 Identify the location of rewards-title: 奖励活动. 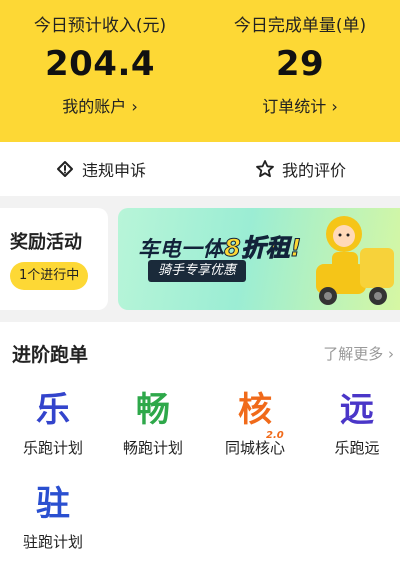
(46, 242).